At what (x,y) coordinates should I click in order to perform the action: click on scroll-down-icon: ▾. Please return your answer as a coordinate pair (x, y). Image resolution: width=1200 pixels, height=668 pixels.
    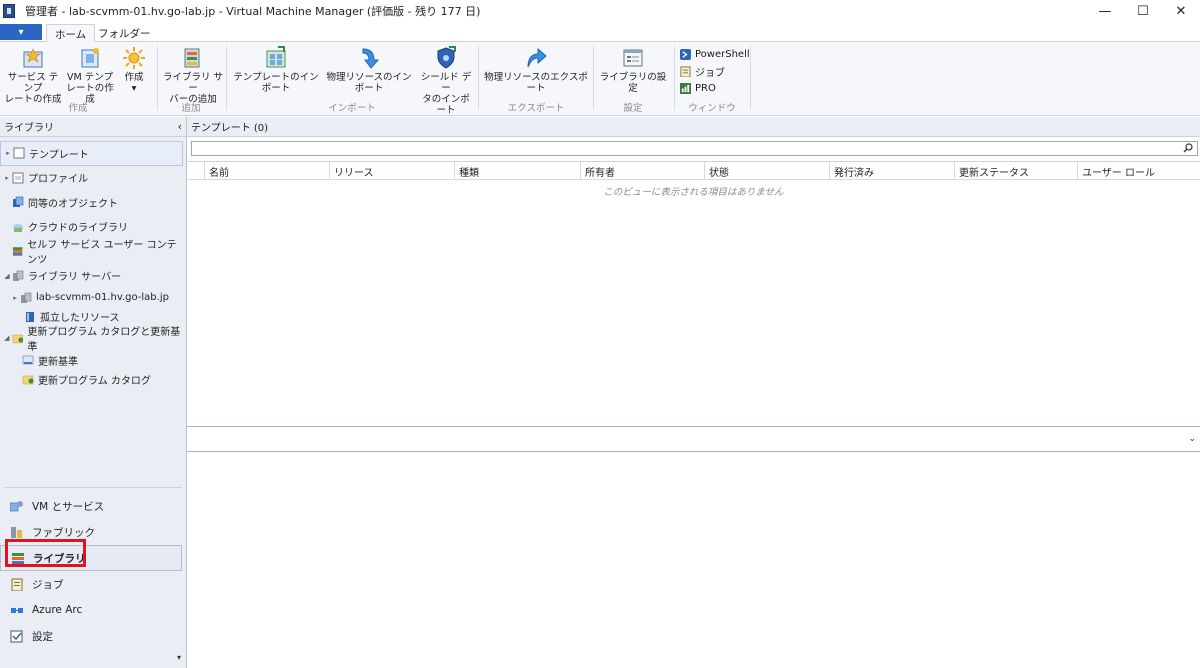
    Looking at the image, I should click on (179, 657).